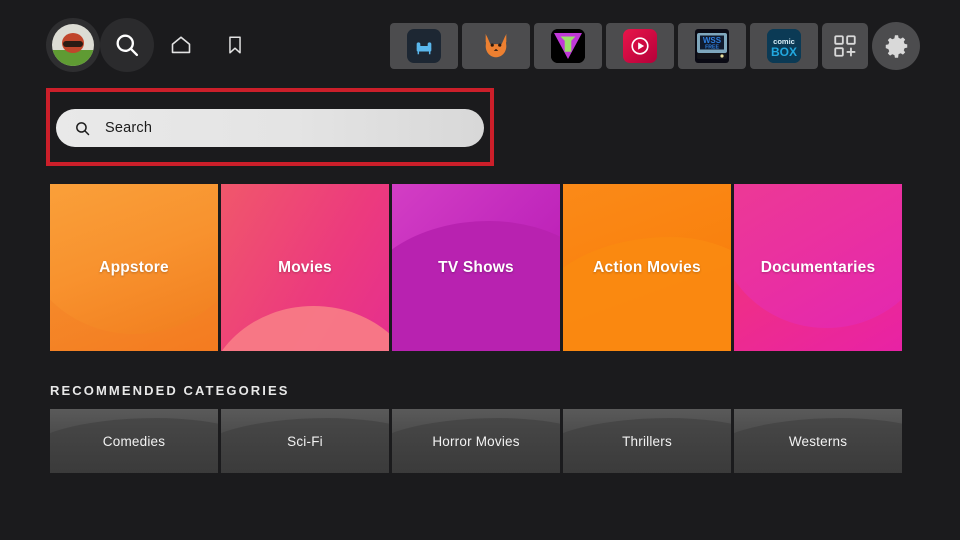 The width and height of the screenshot is (960, 540). I want to click on category-tile-documentaries: Documentaries, so click(818, 267).